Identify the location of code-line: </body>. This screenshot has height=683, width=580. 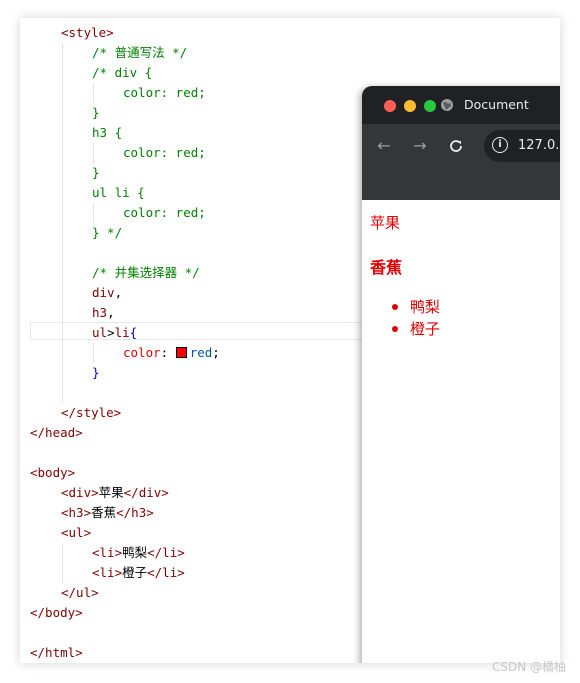
(56, 613).